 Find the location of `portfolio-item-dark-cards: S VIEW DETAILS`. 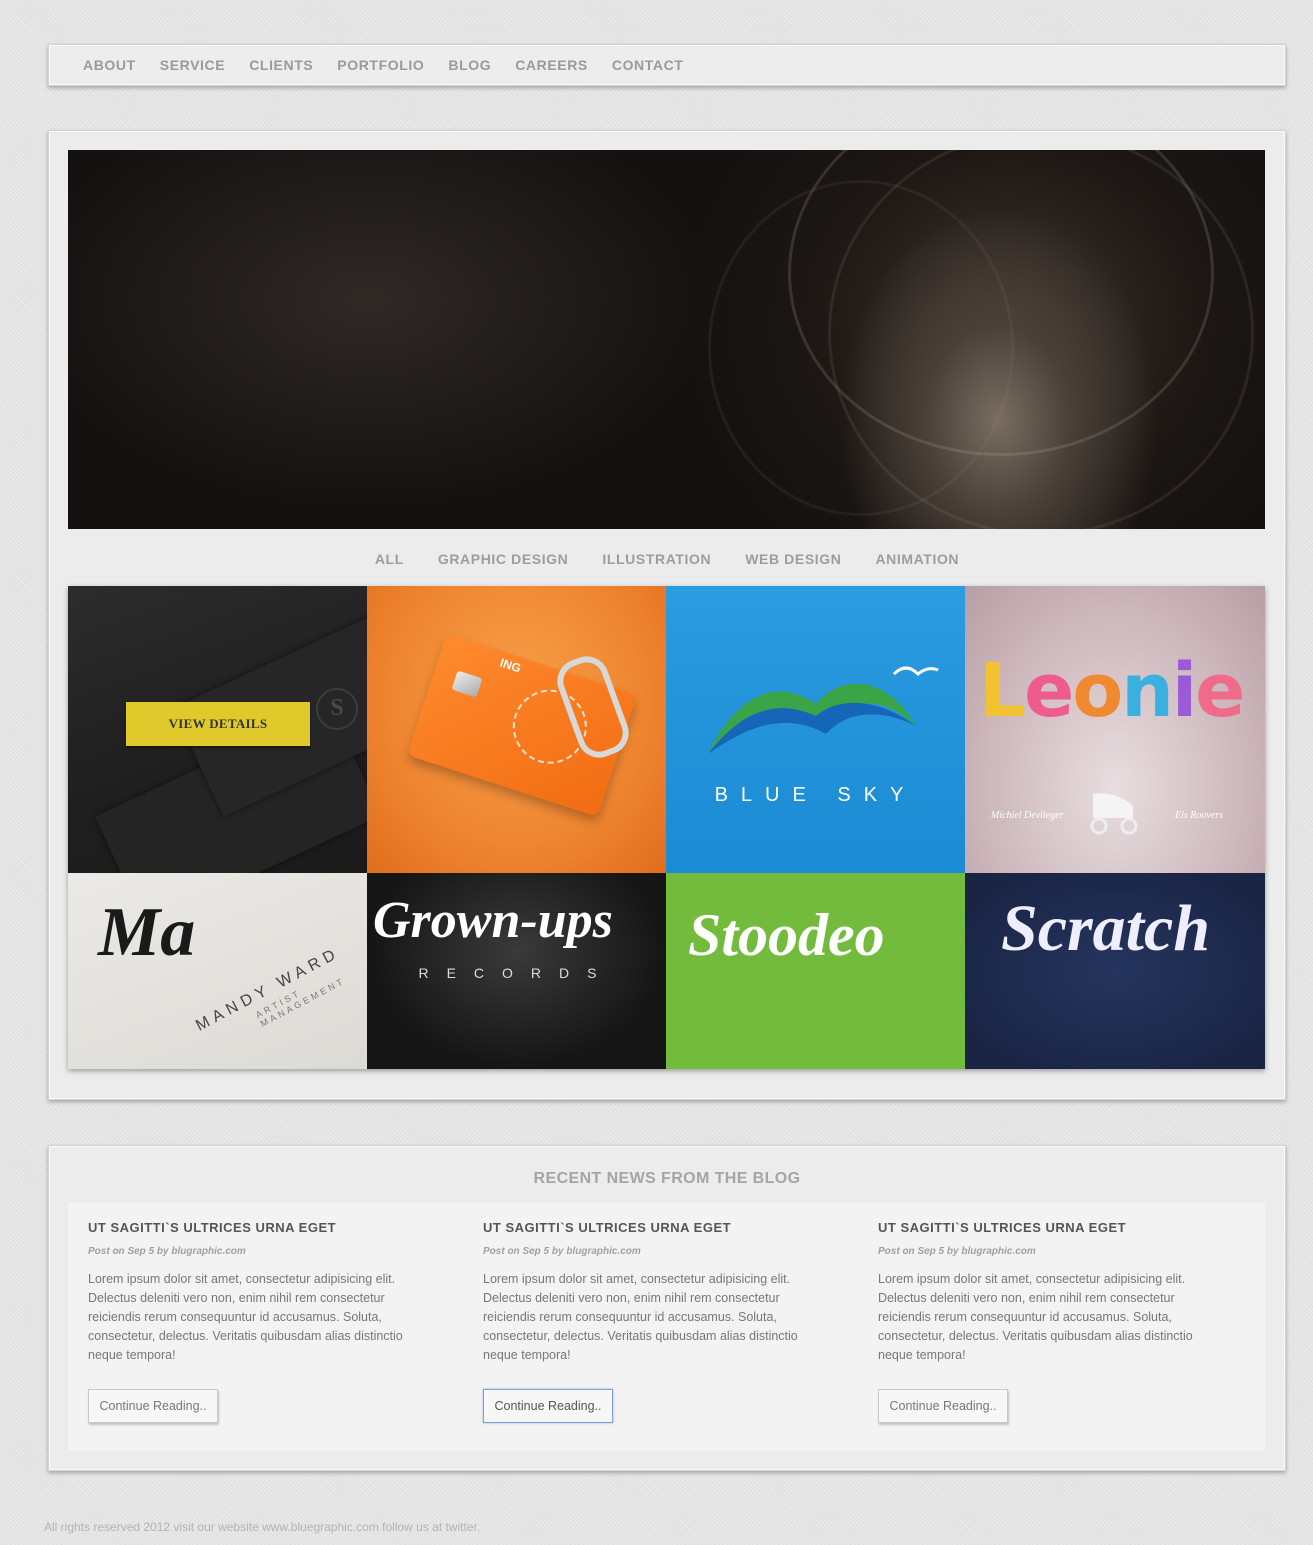

portfolio-item-dark-cards: S VIEW DETAILS is located at coordinates (217, 729).